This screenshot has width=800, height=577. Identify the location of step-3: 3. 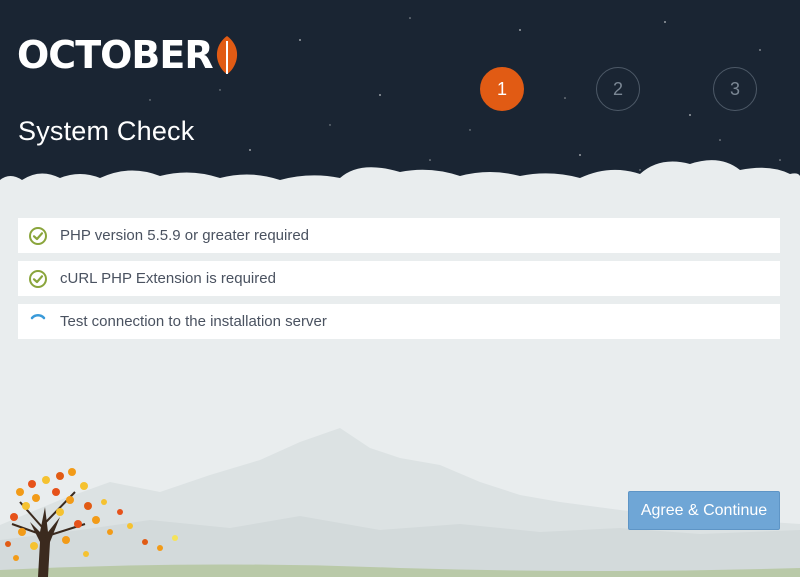
(735, 89).